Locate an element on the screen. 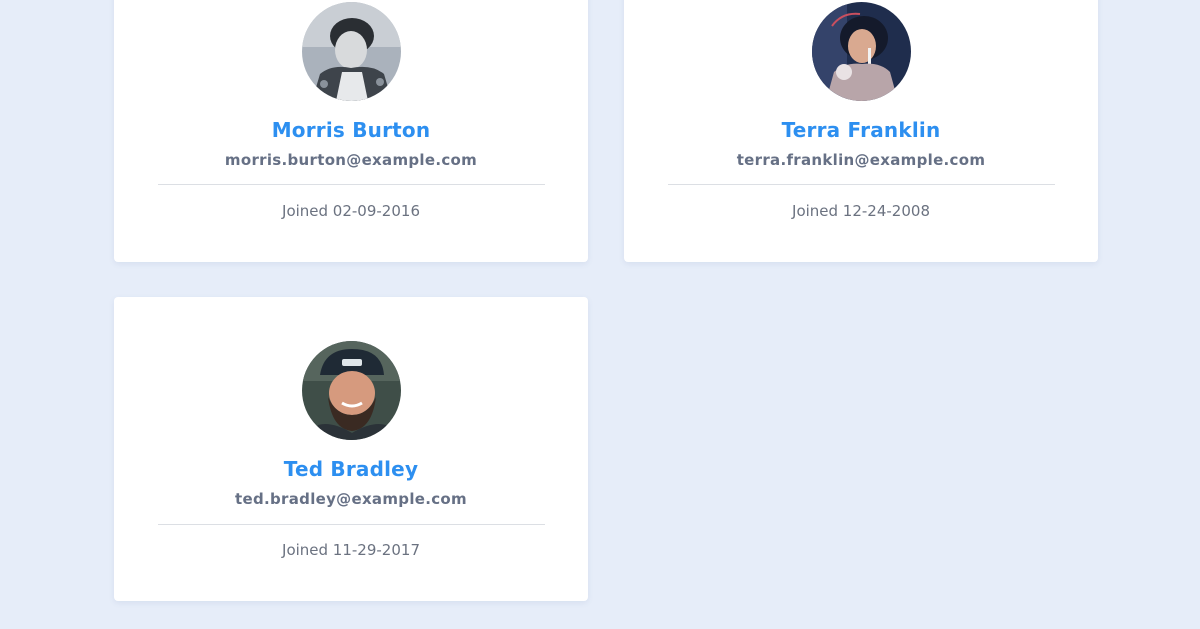 This screenshot has width=1200, height=629. user-email: terra.franklin@example.com is located at coordinates (861, 160).